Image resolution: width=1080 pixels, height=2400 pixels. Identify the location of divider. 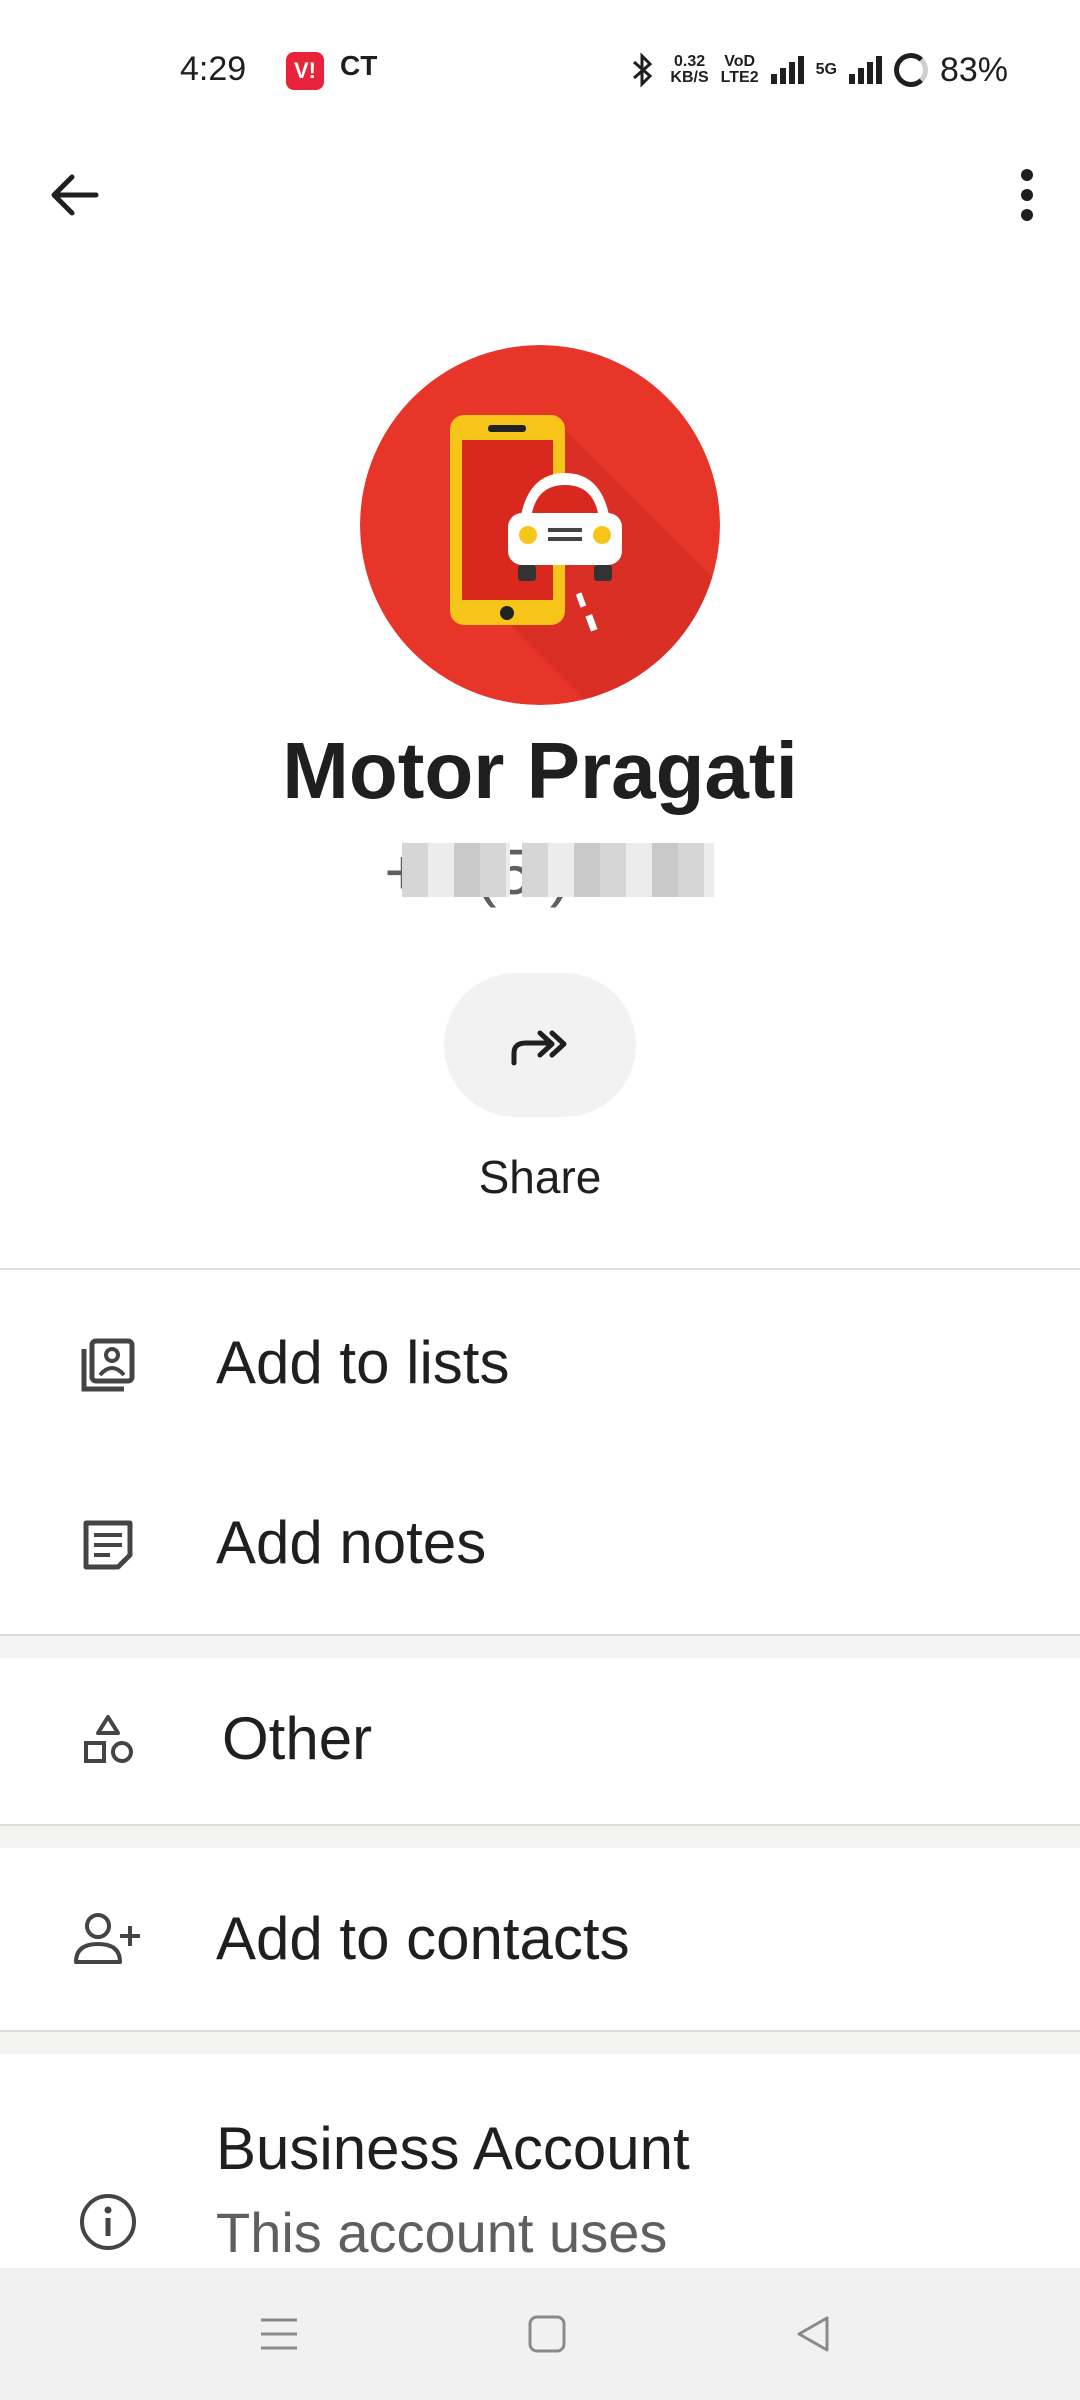
(540, 1269).